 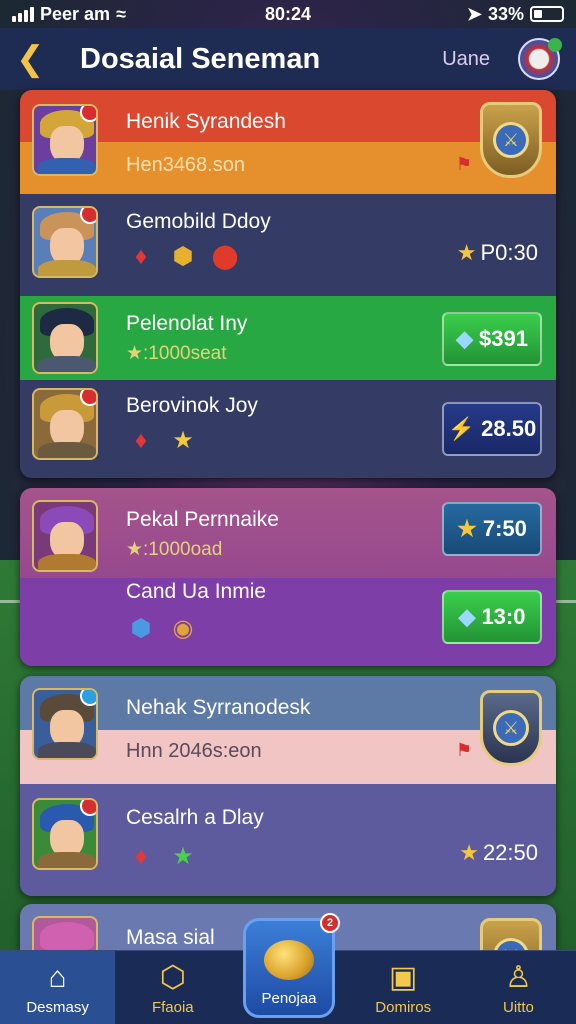 What do you see at coordinates (198, 221) in the screenshot?
I see `player-name: Gemobild Ddoy` at bounding box center [198, 221].